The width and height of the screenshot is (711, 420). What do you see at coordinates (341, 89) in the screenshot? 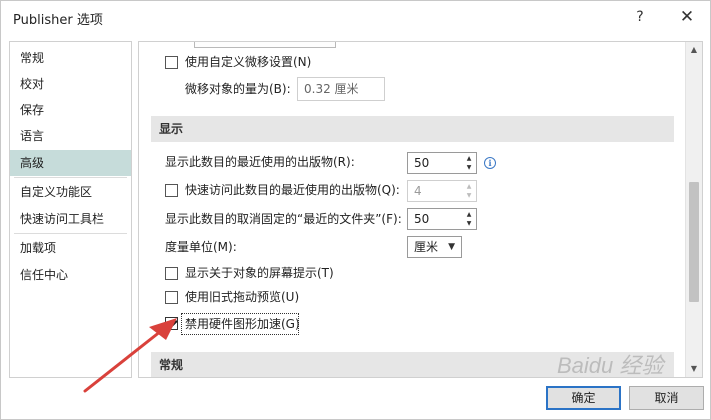
I see `nudge-amount-field: 0.32 厘米` at bounding box center [341, 89].